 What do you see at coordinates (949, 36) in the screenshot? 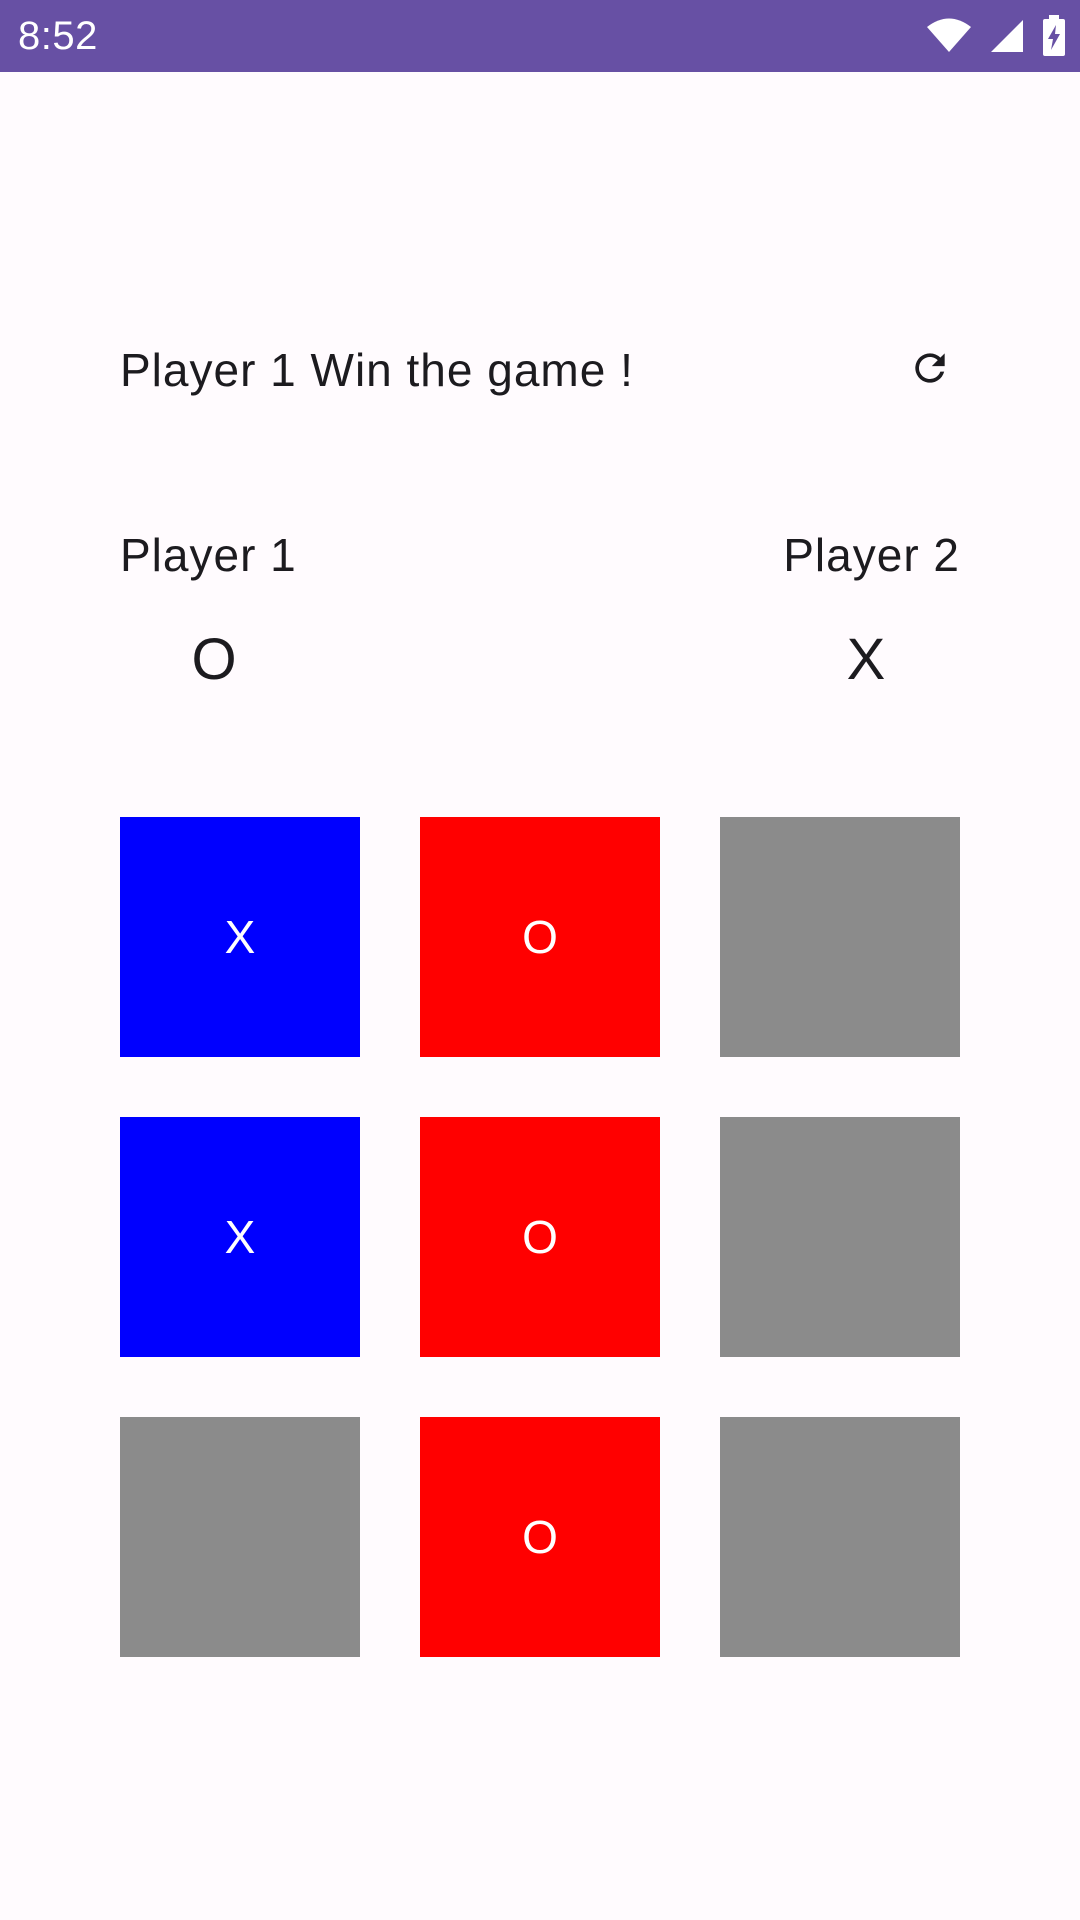
I see `wifi-icon` at bounding box center [949, 36].